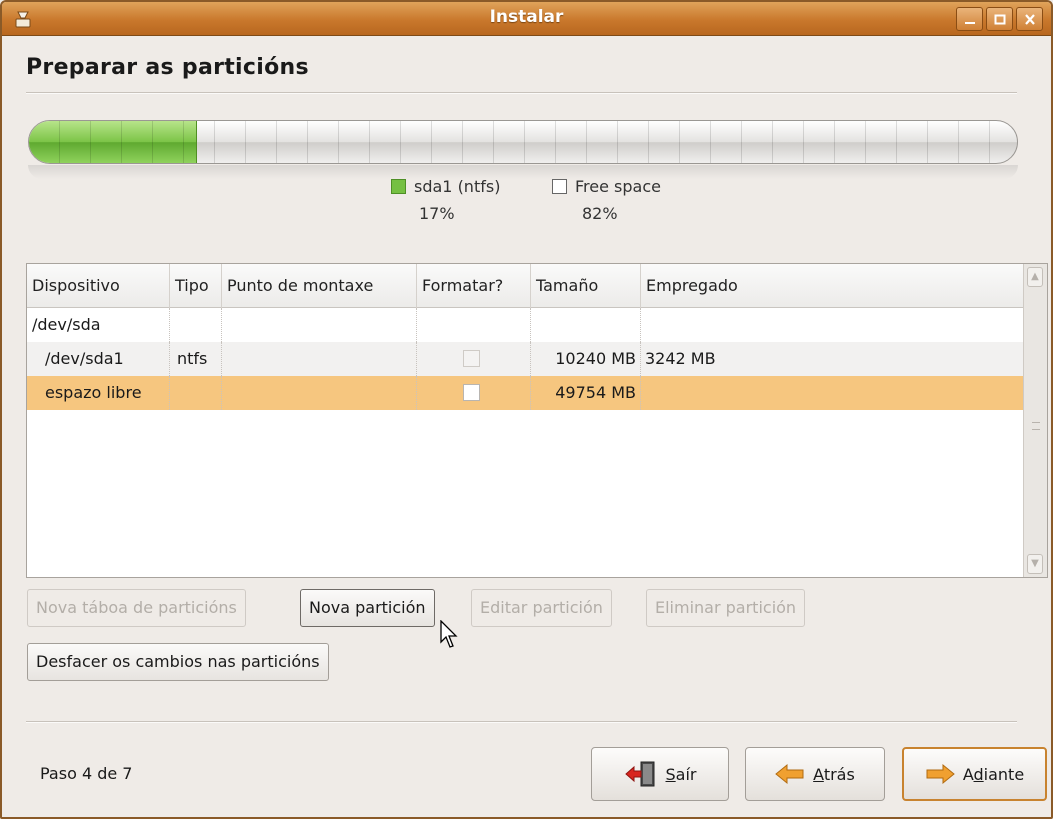  What do you see at coordinates (196, 286) in the screenshot?
I see `column-header-type: Tipo` at bounding box center [196, 286].